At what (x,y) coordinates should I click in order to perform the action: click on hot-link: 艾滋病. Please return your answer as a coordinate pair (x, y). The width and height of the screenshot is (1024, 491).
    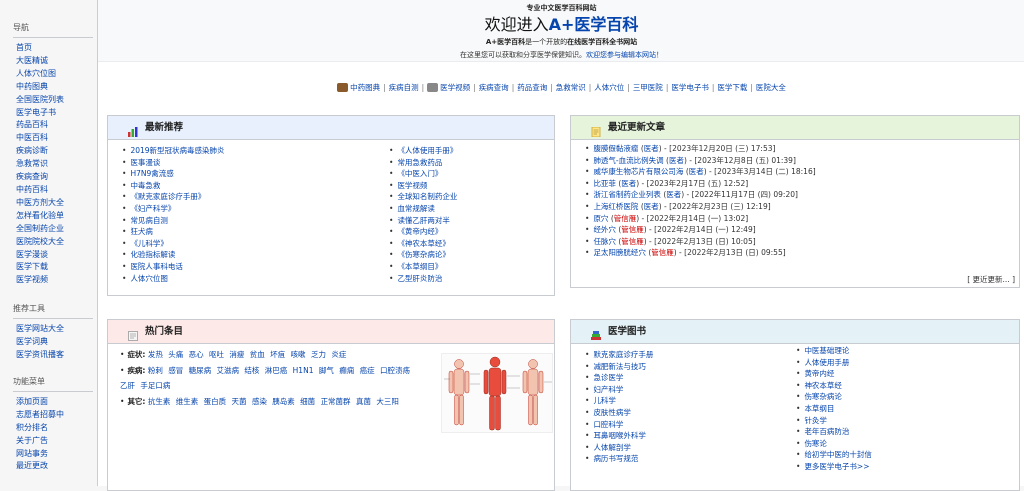
    Looking at the image, I should click on (228, 370).